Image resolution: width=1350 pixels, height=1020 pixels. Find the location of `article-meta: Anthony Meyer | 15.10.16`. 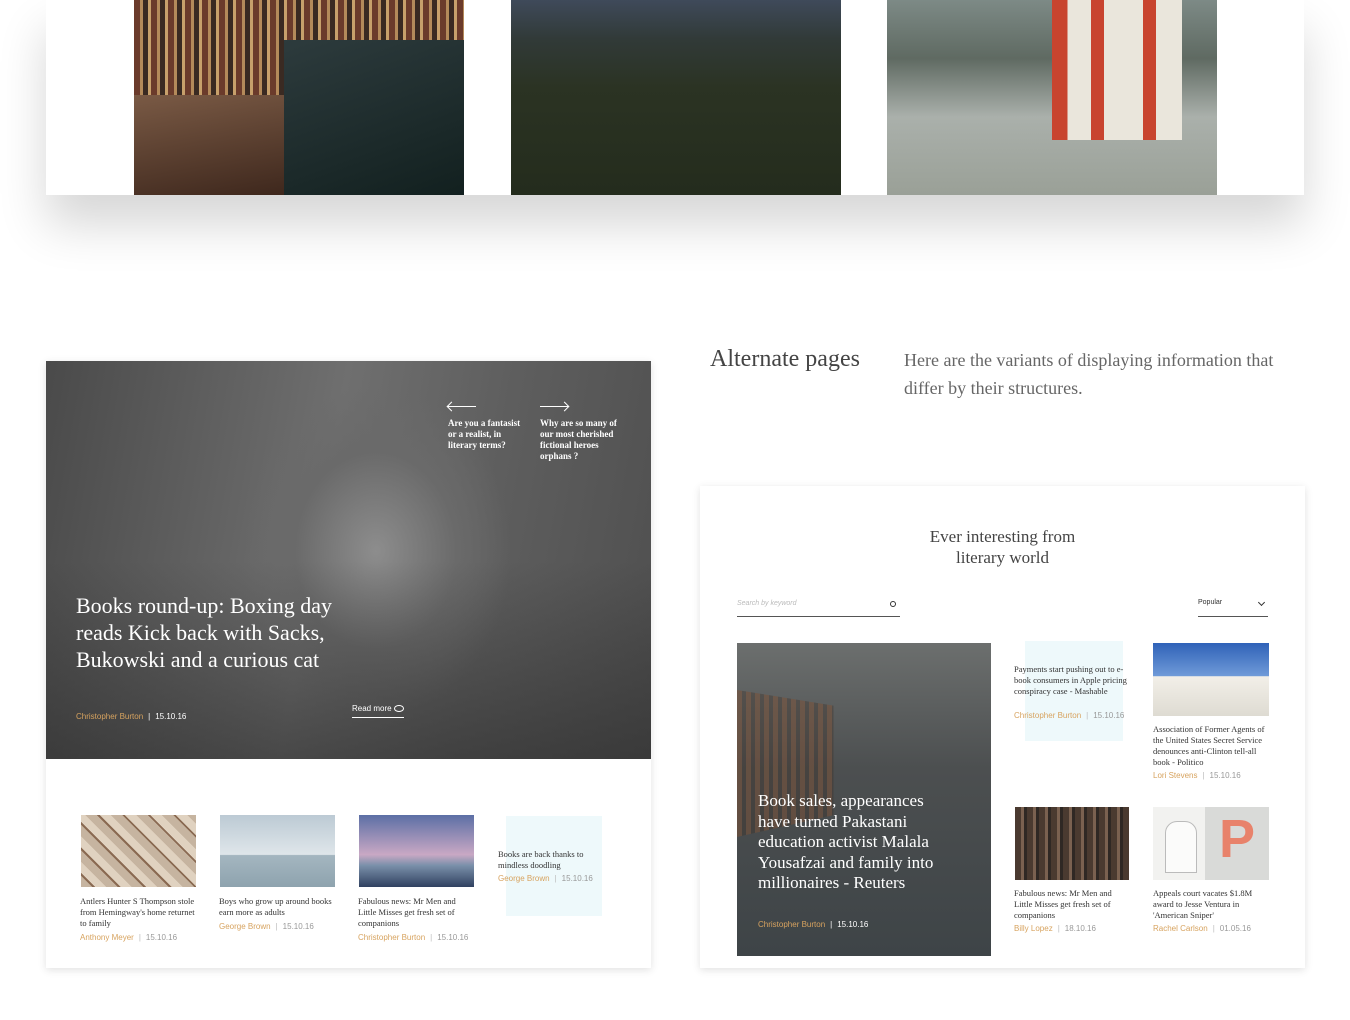

article-meta: Anthony Meyer | 15.10.16 is located at coordinates (129, 937).